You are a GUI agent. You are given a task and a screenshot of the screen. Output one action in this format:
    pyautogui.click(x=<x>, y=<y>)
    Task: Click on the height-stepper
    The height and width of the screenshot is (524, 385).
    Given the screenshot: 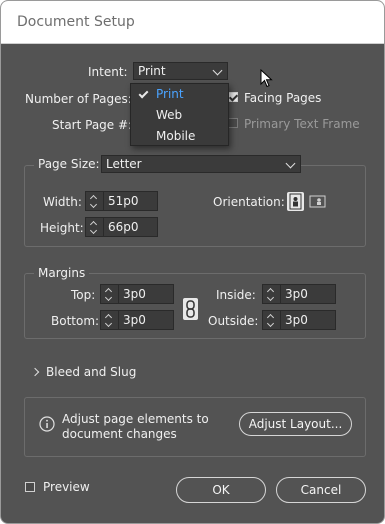 What is the action you would take?
    pyautogui.click(x=95, y=227)
    